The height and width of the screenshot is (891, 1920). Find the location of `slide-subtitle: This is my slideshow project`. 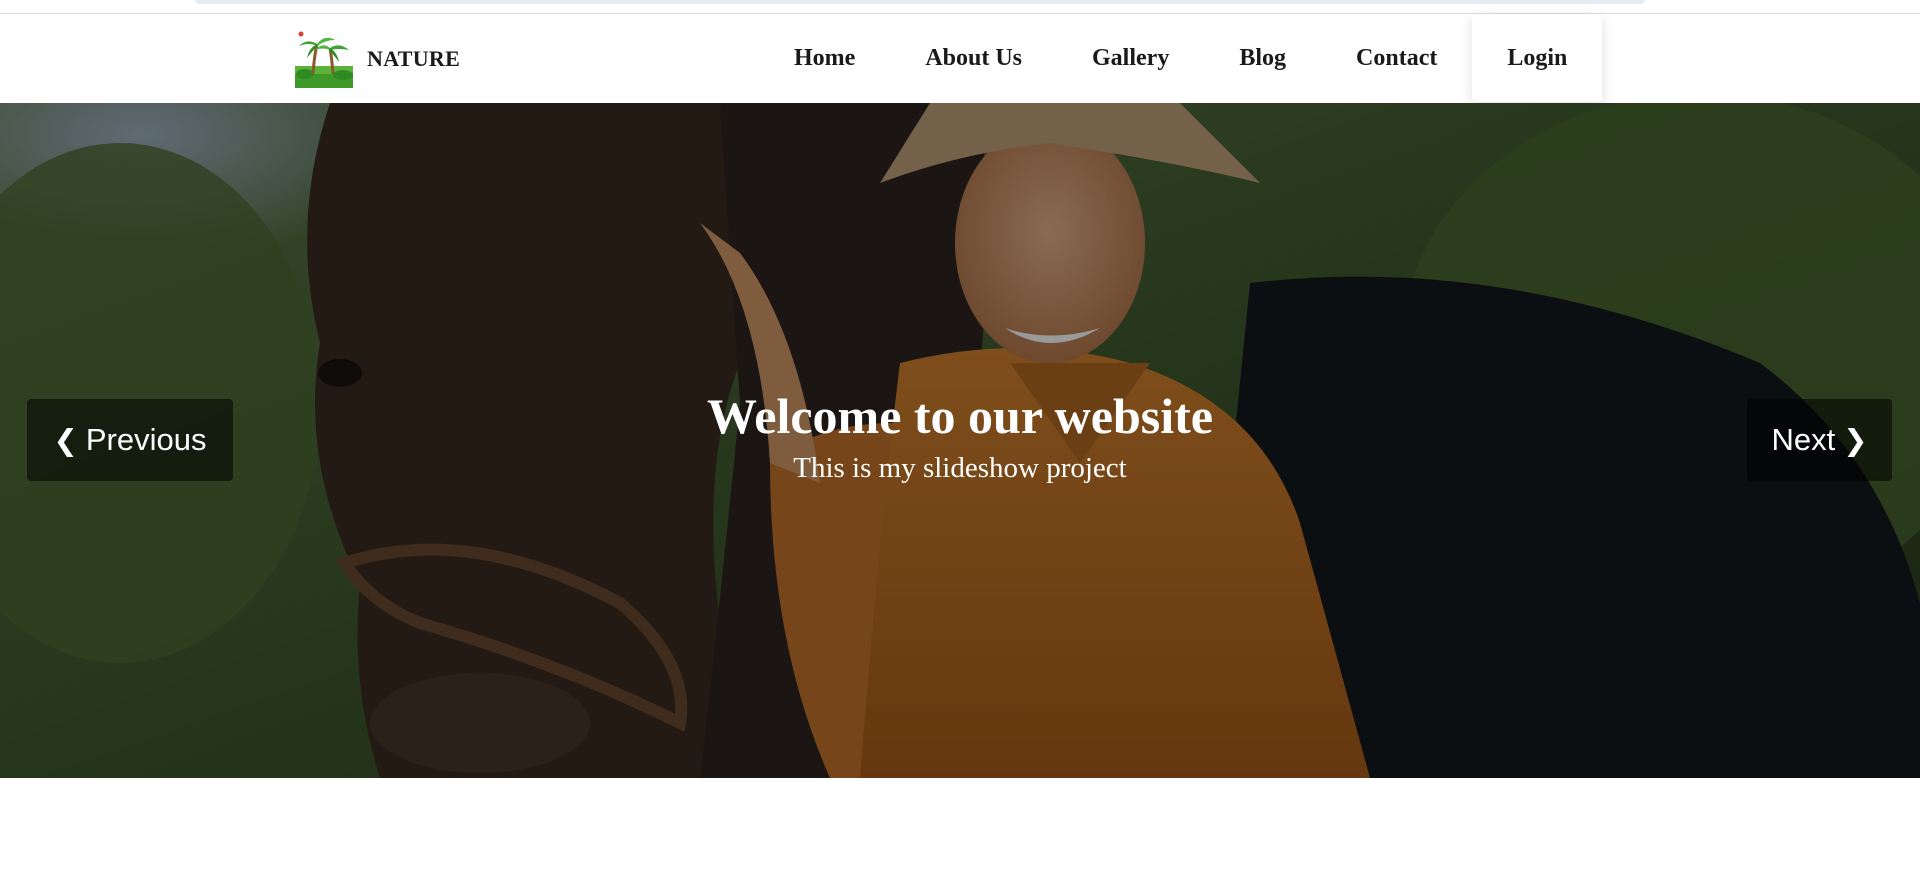

slide-subtitle: This is my slideshow project is located at coordinates (960, 468).